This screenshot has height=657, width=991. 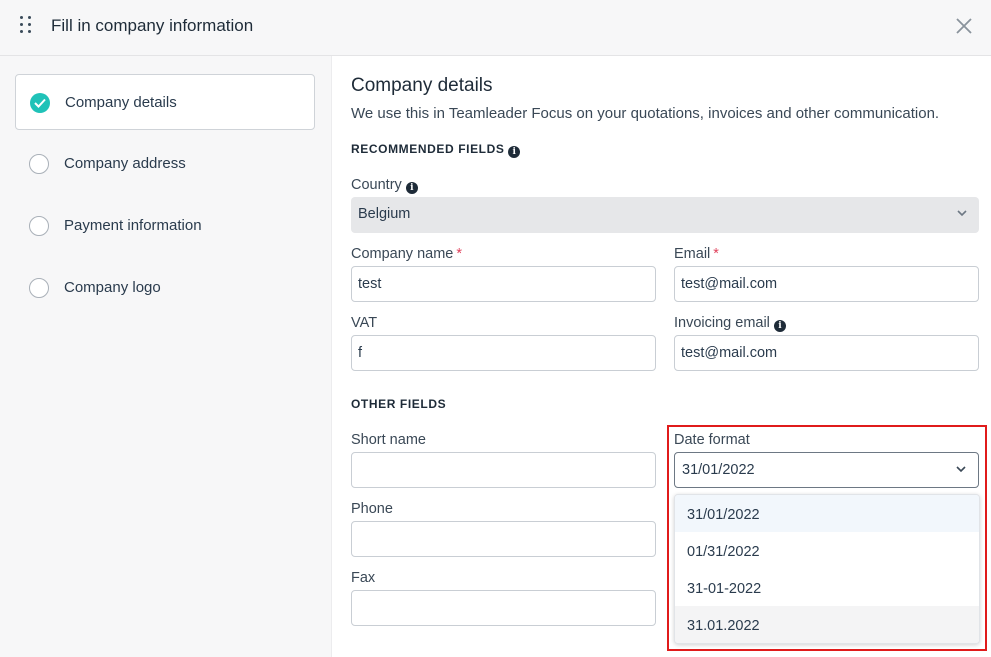 I want to click on short-name-label: Short name, so click(x=388, y=440).